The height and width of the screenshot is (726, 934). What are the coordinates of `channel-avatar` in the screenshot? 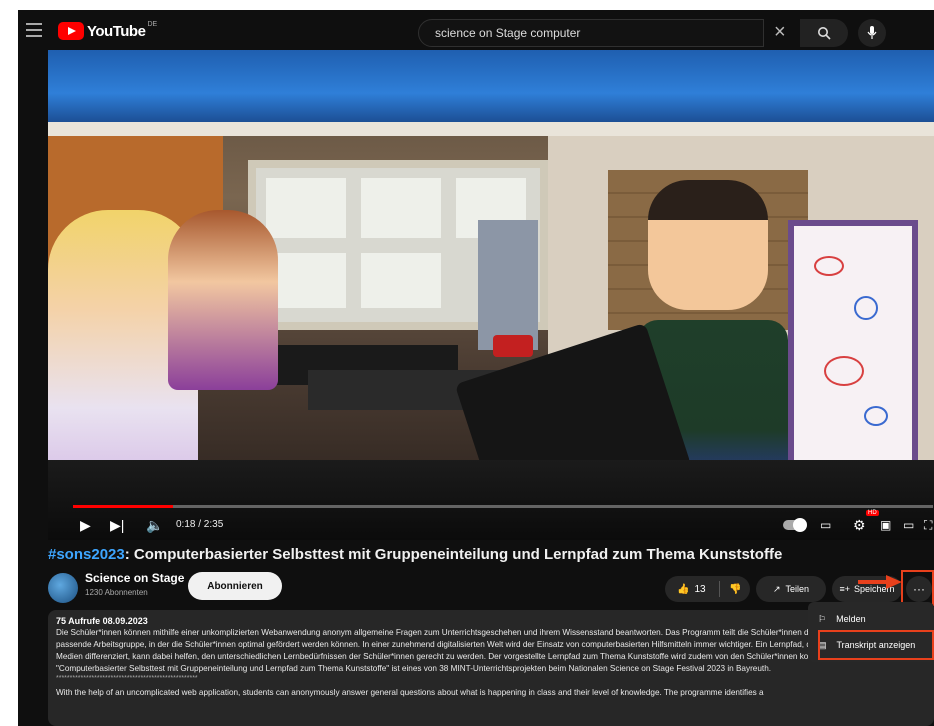 It's located at (63, 588).